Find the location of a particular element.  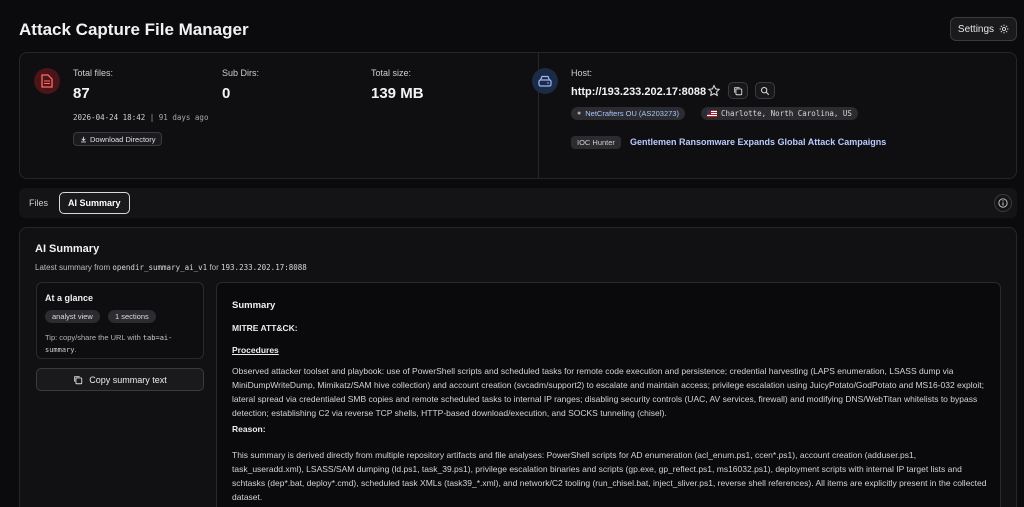

globe-icon: ● is located at coordinates (579, 113).